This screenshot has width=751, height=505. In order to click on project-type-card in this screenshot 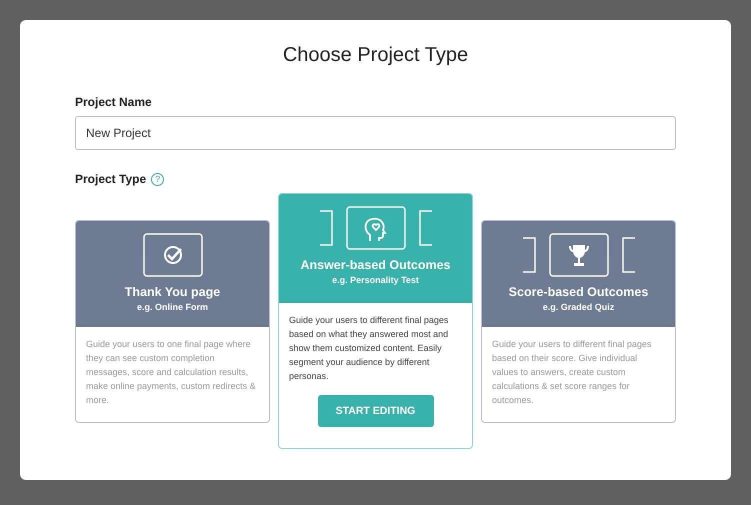, I will do `click(375, 321)`.